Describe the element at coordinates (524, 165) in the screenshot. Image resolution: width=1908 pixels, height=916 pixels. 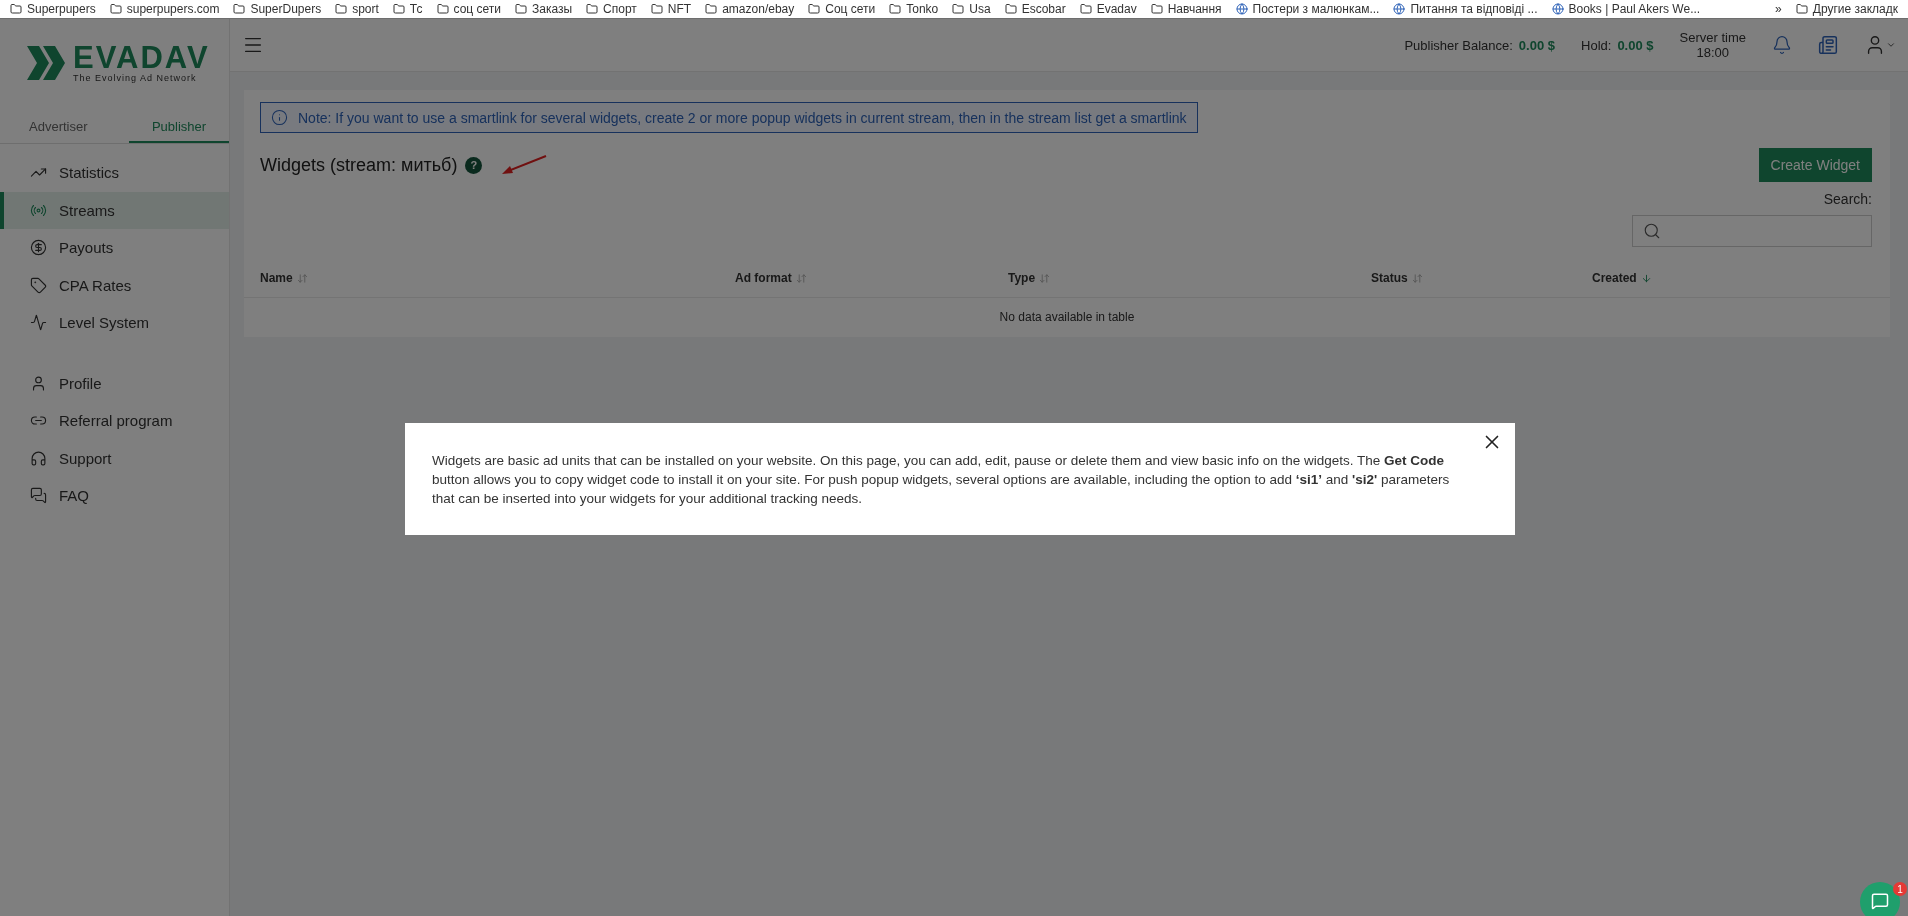
I see `annotation-arrow` at that location.